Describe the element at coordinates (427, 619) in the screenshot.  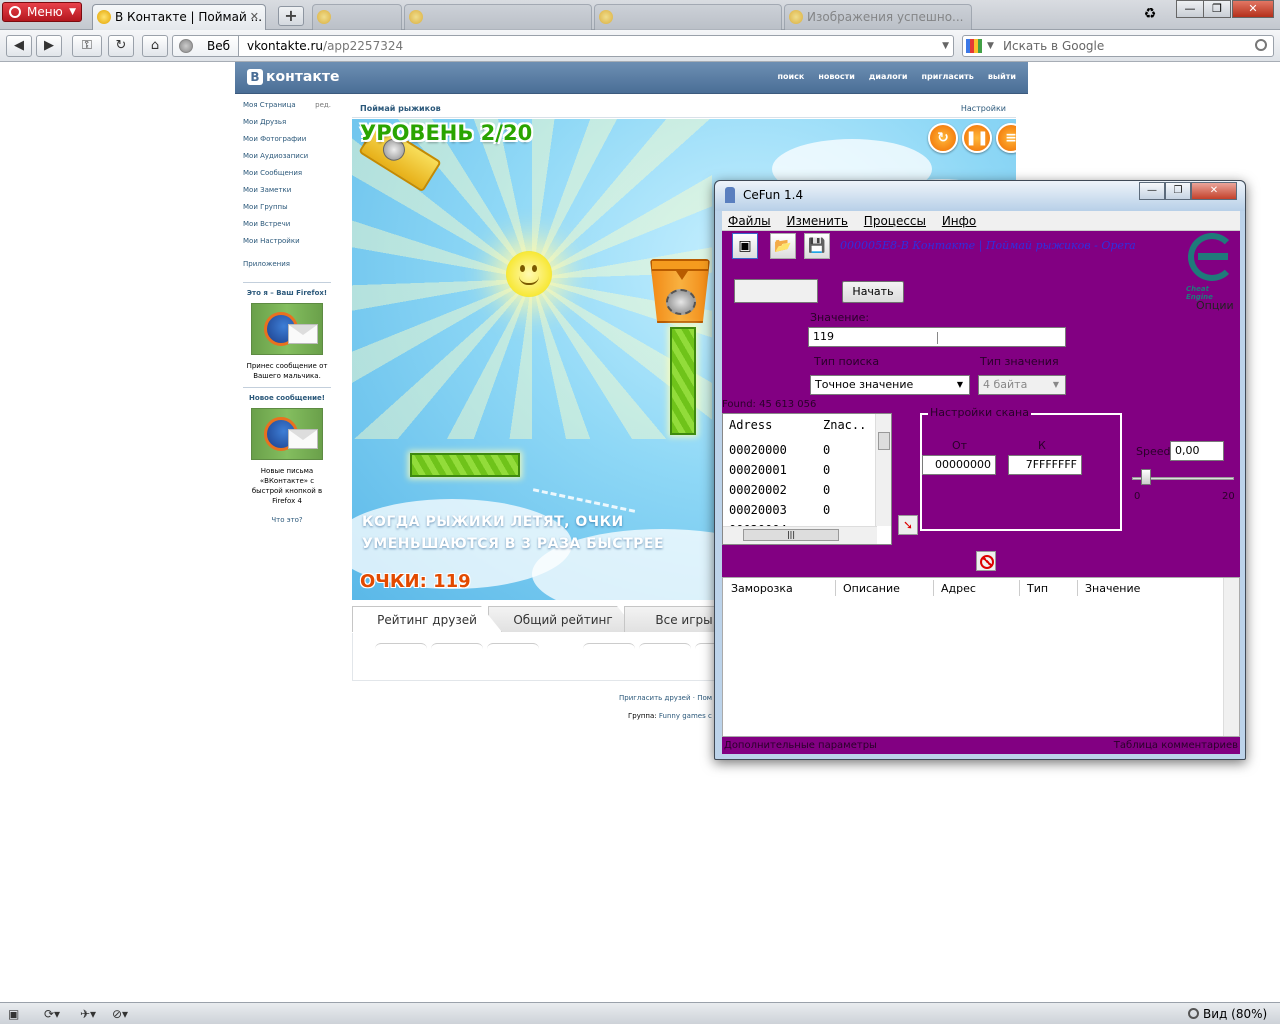
I see `tab-friends-rating: Рейтинг друзей` at that location.